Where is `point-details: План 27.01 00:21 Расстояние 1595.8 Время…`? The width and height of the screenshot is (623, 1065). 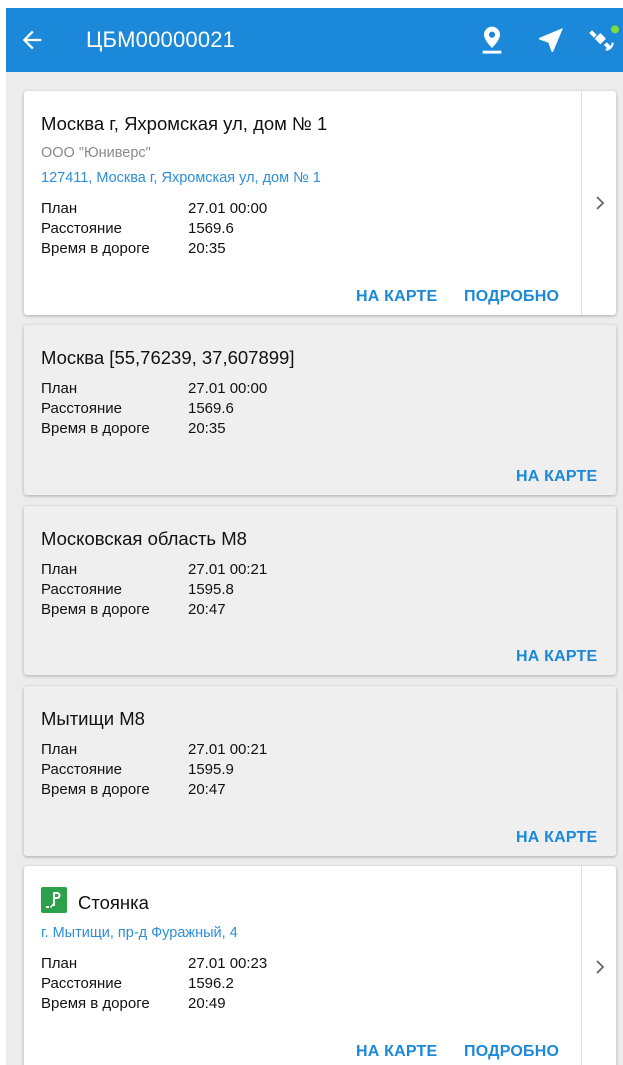 point-details: План 27.01 00:21 Расстояние 1595.8 Время… is located at coordinates (191, 590).